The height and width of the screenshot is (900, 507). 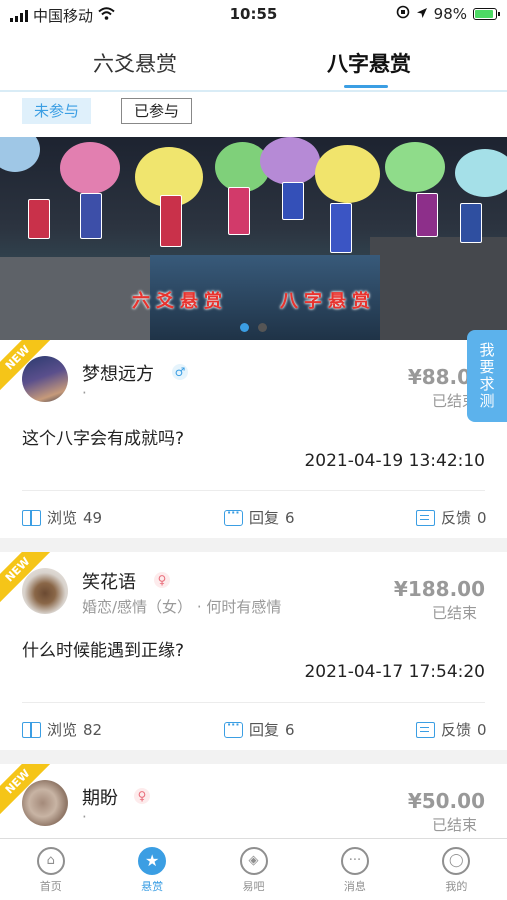 I want to click on request-reading-button: 我要求测, so click(x=487, y=376).